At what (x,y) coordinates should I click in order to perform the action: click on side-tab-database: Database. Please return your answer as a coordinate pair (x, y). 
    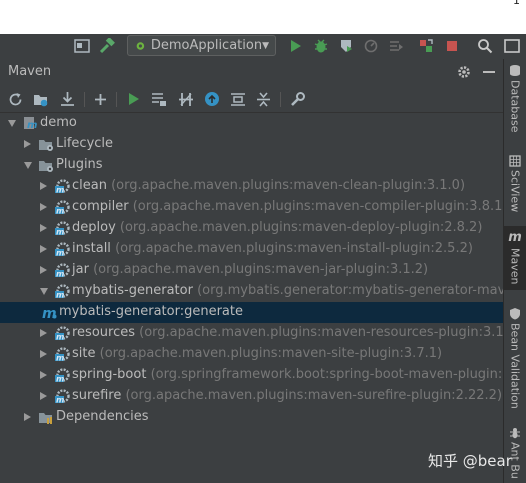
    Looking at the image, I should click on (515, 98).